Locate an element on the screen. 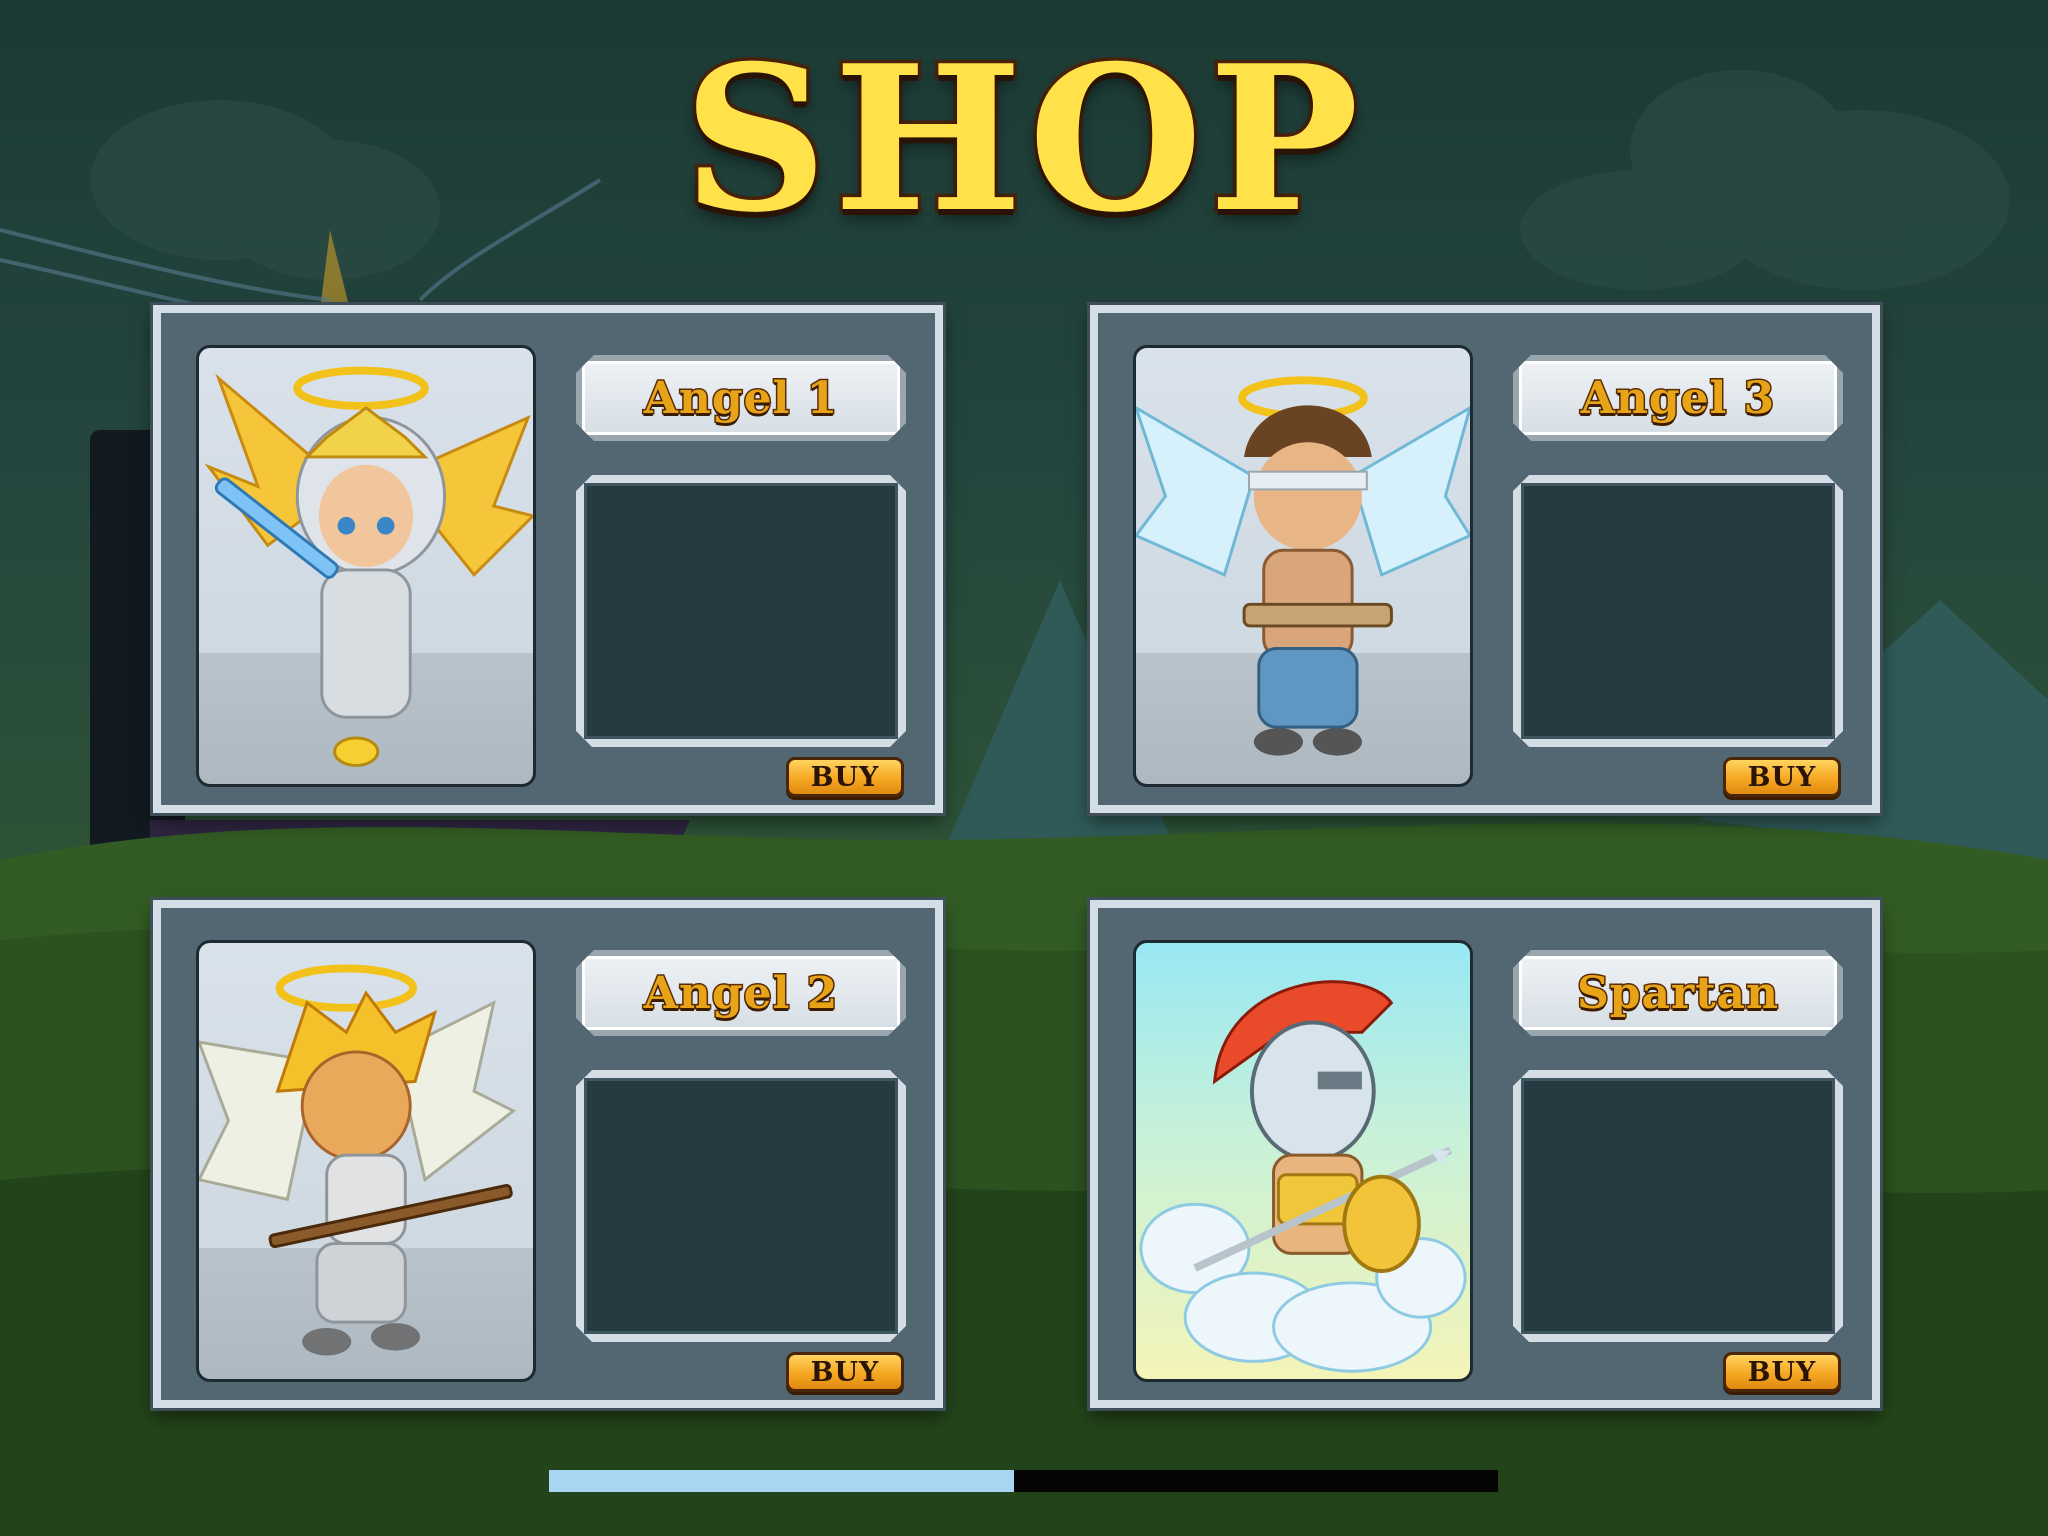 This screenshot has height=1536, width=2048. scroll-progress-bar is located at coordinates (1023, 1481).